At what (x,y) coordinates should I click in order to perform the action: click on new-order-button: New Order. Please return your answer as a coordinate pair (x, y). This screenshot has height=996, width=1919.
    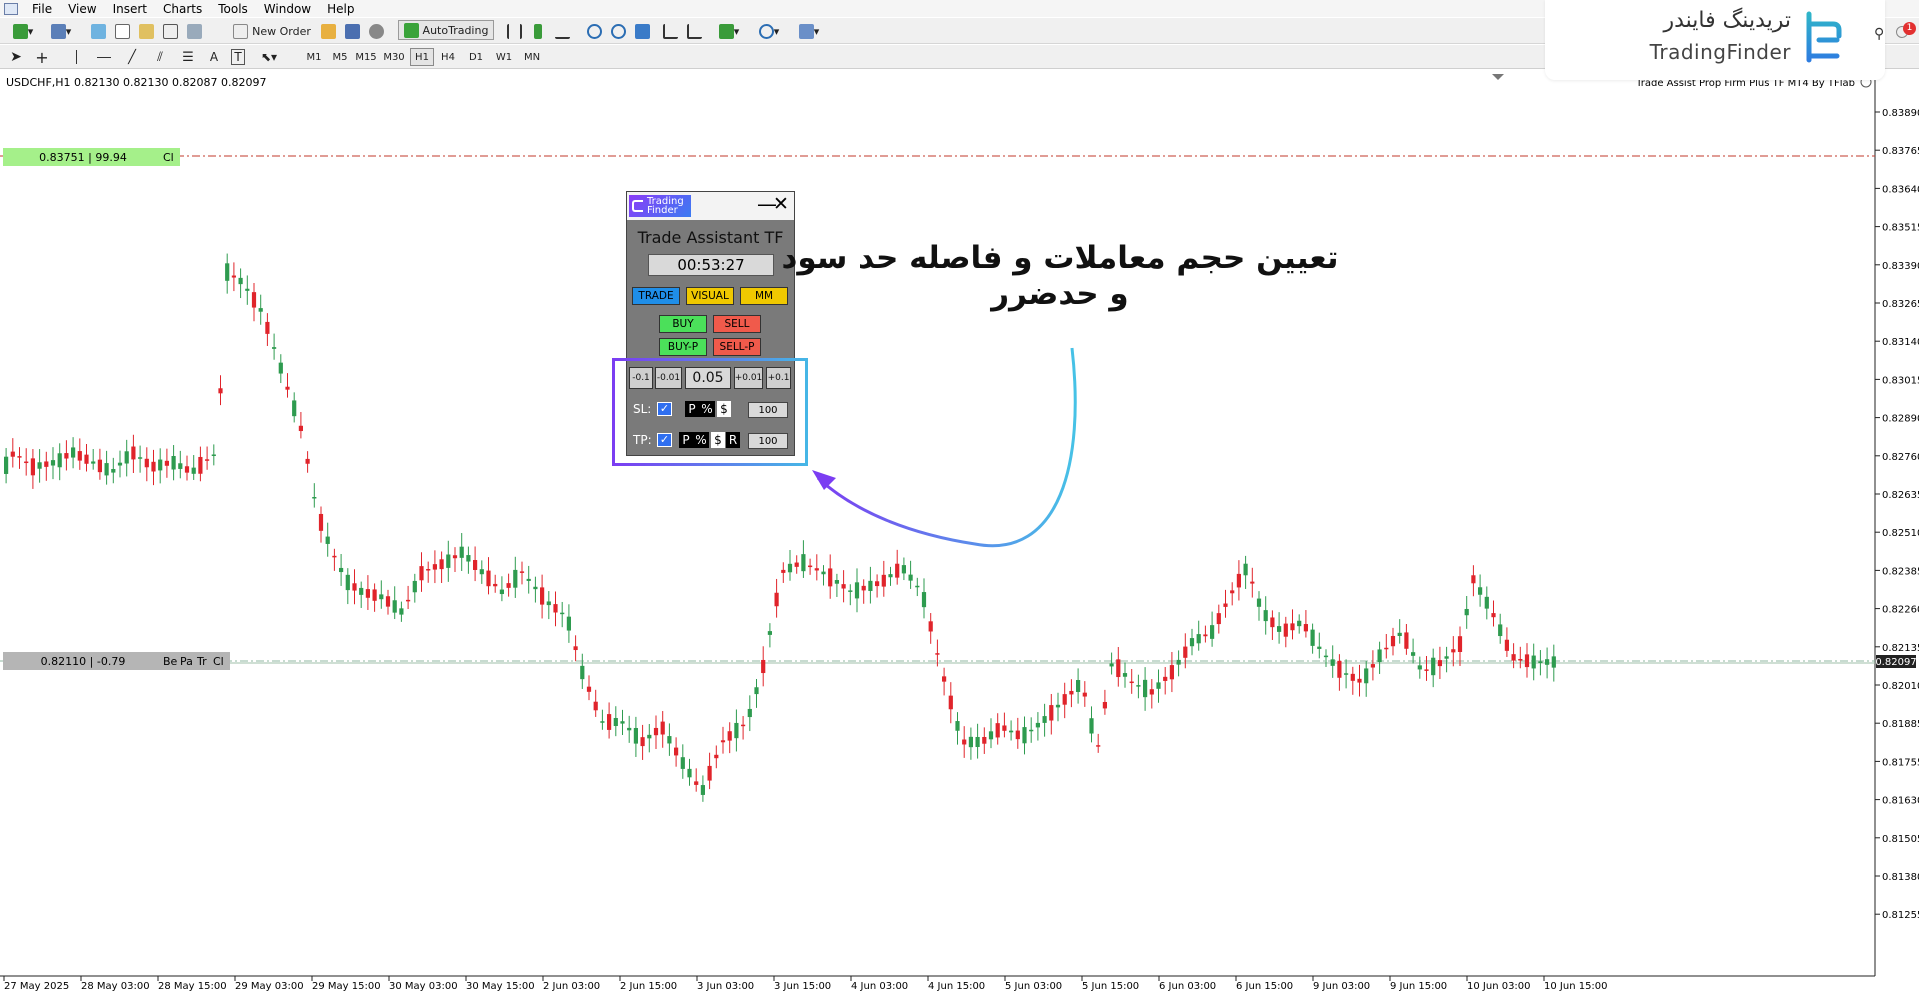
    Looking at the image, I should click on (272, 31).